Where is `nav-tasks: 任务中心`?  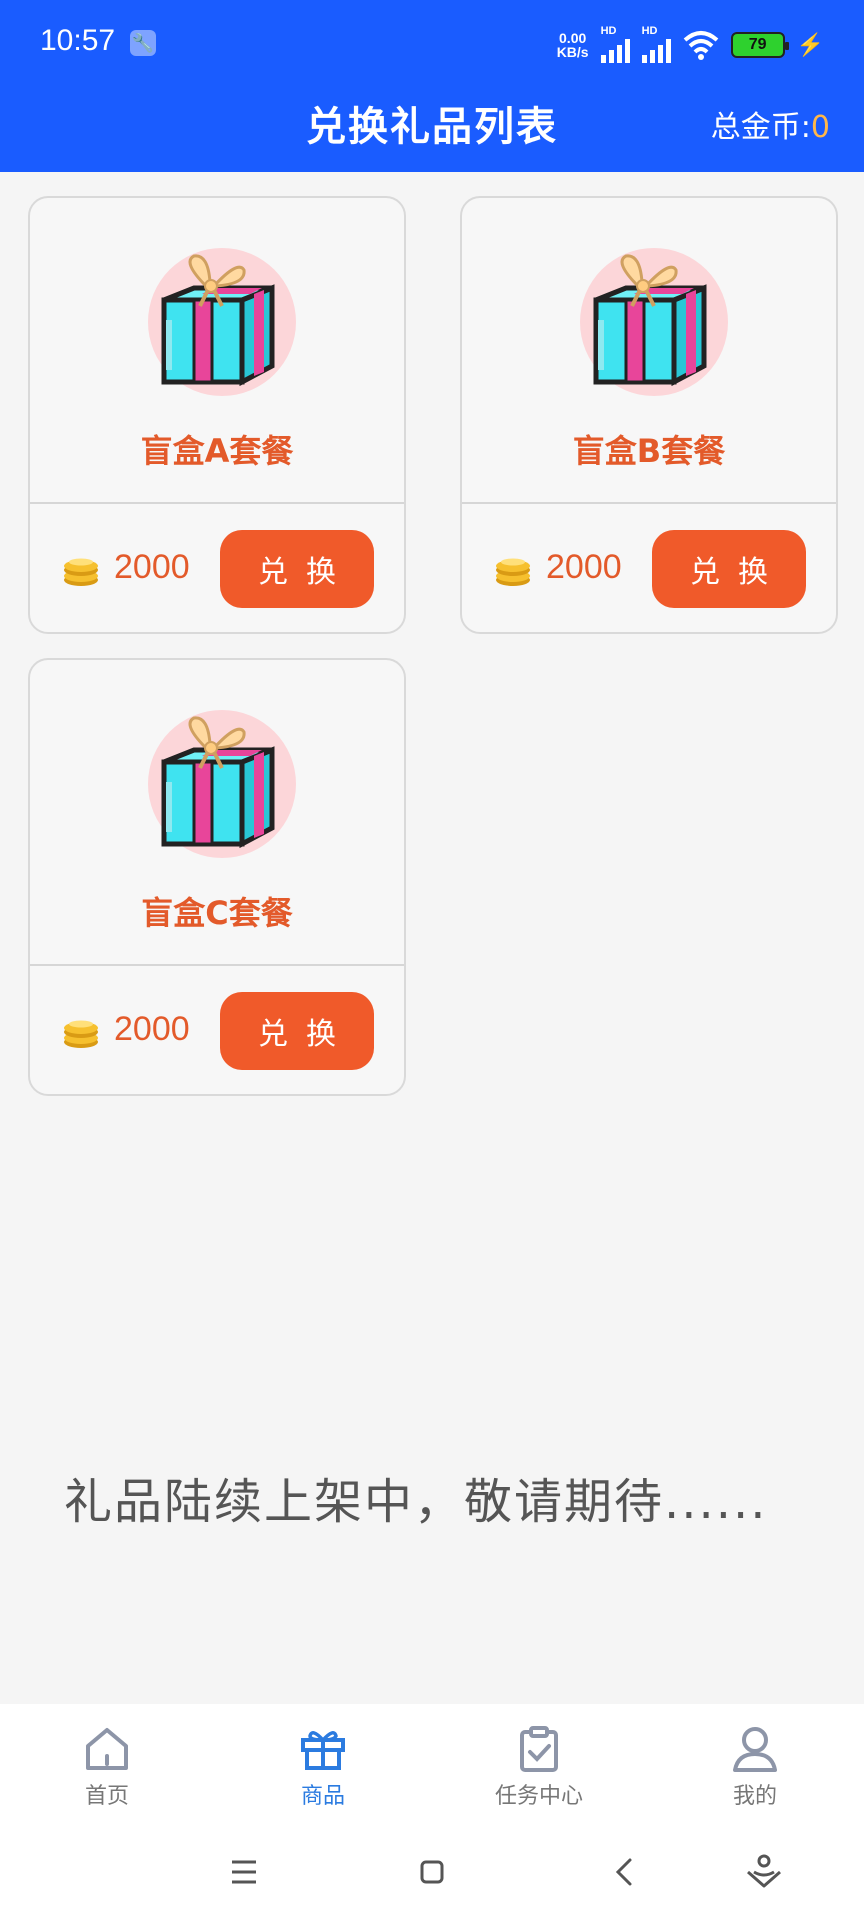 nav-tasks: 任务中心 is located at coordinates (539, 1767).